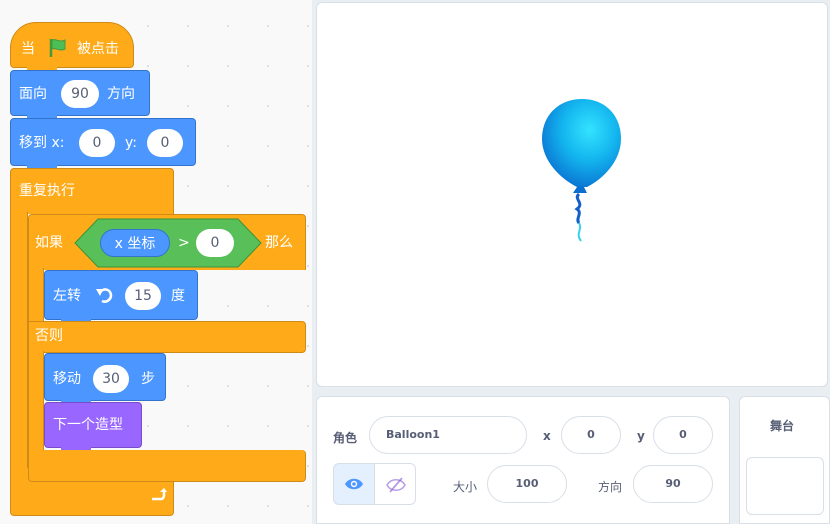  I want to click on condition-value-input: 0, so click(215, 243).